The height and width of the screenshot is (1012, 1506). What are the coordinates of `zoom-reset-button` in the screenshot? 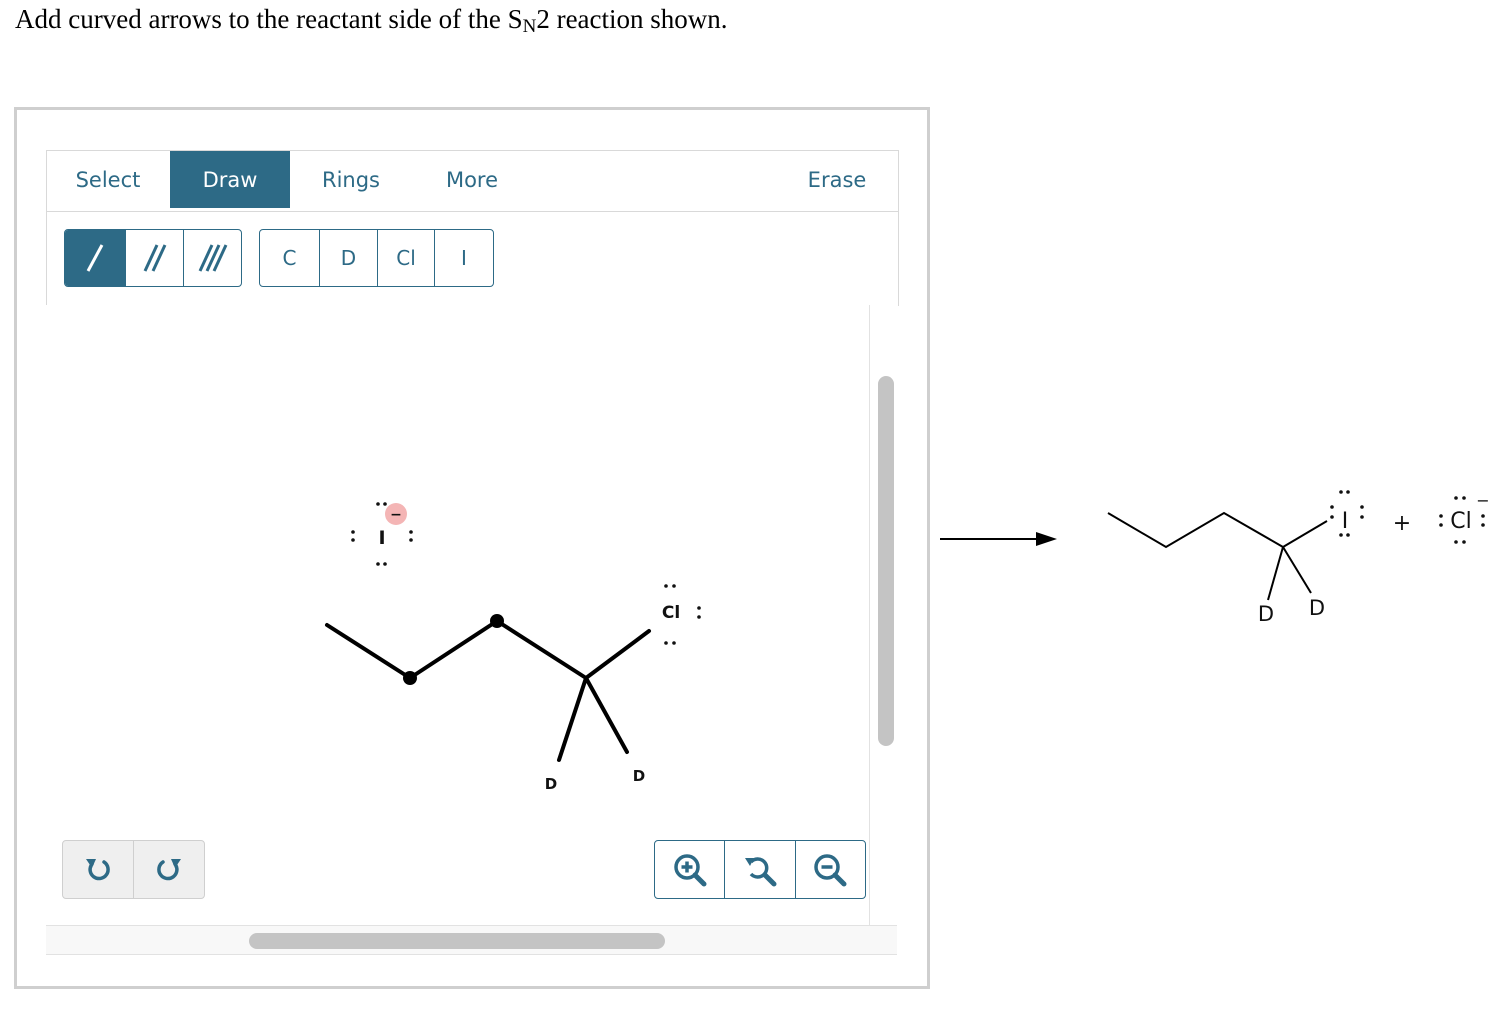 It's located at (759, 869).